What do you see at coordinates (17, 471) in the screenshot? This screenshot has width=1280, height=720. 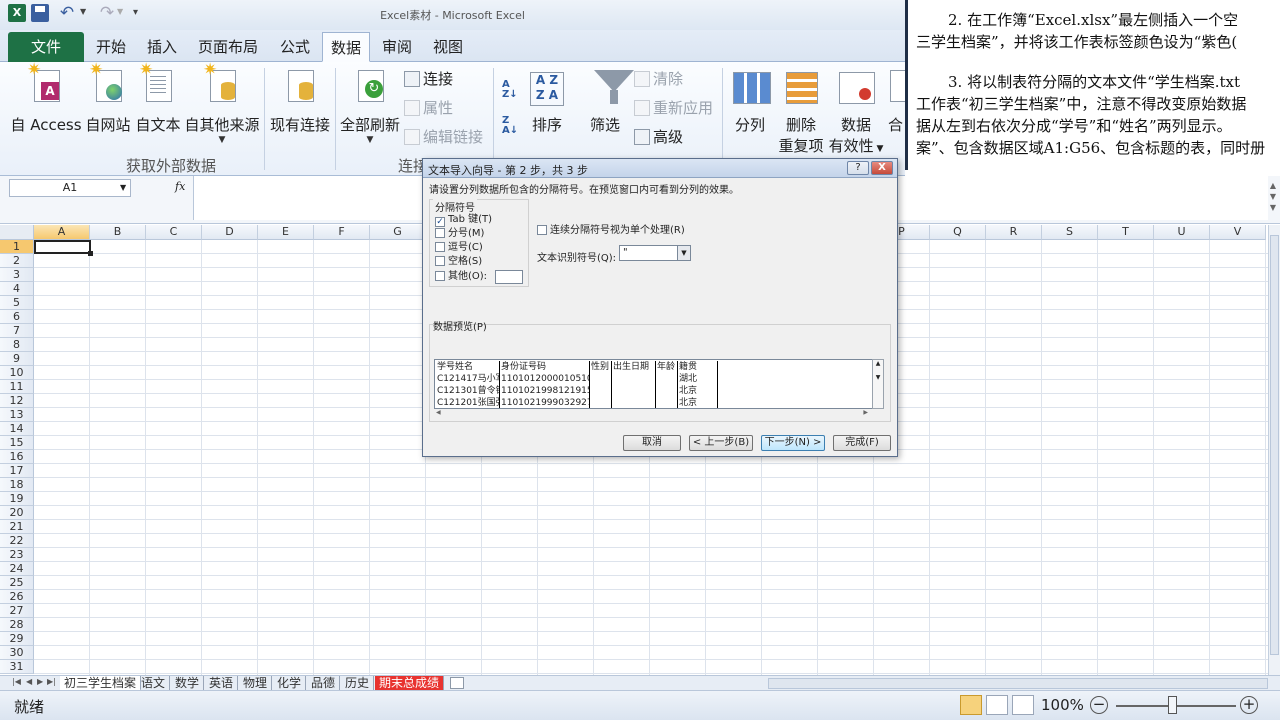 I see `row-header: 17` at bounding box center [17, 471].